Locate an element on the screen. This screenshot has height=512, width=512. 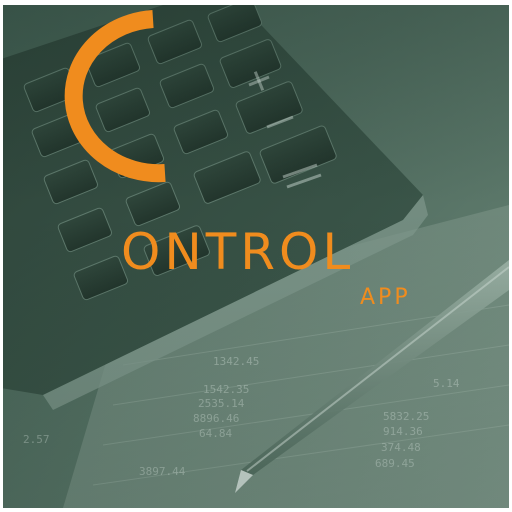
c-arc-icon is located at coordinates (115, 96).